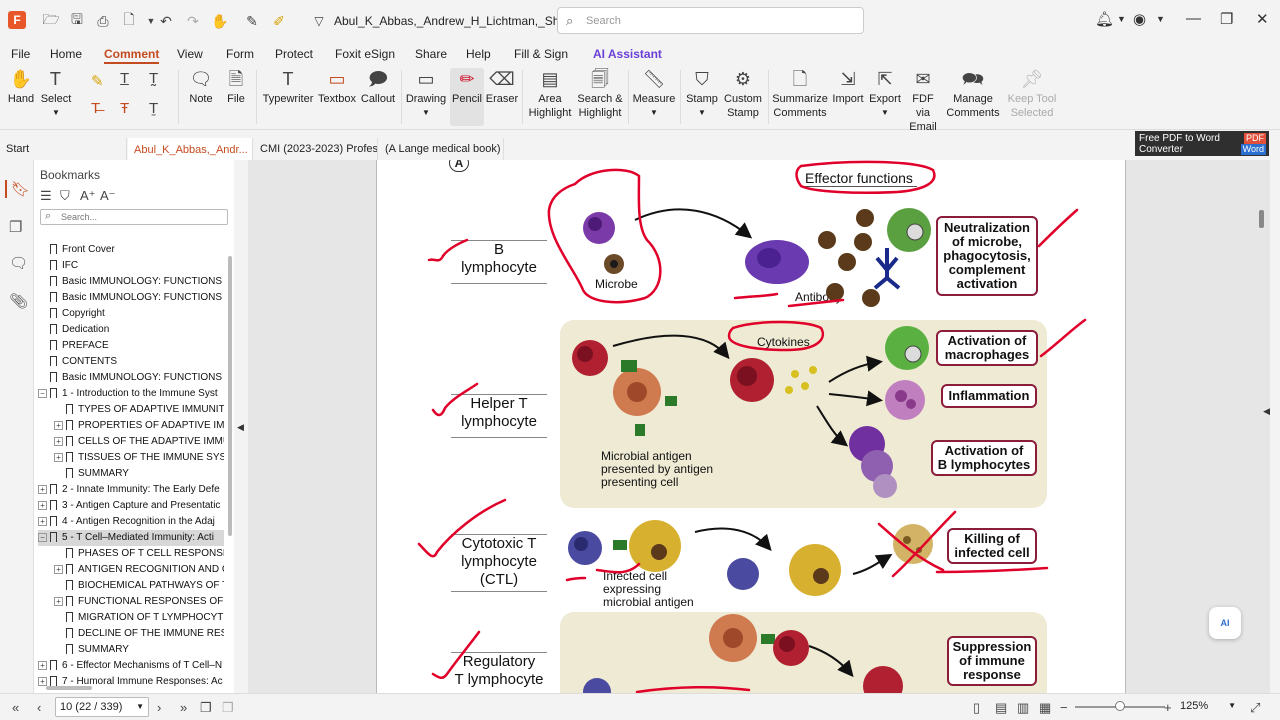  Describe the element at coordinates (51, 20) in the screenshot. I see `open-folder-icon: 🗁` at that location.